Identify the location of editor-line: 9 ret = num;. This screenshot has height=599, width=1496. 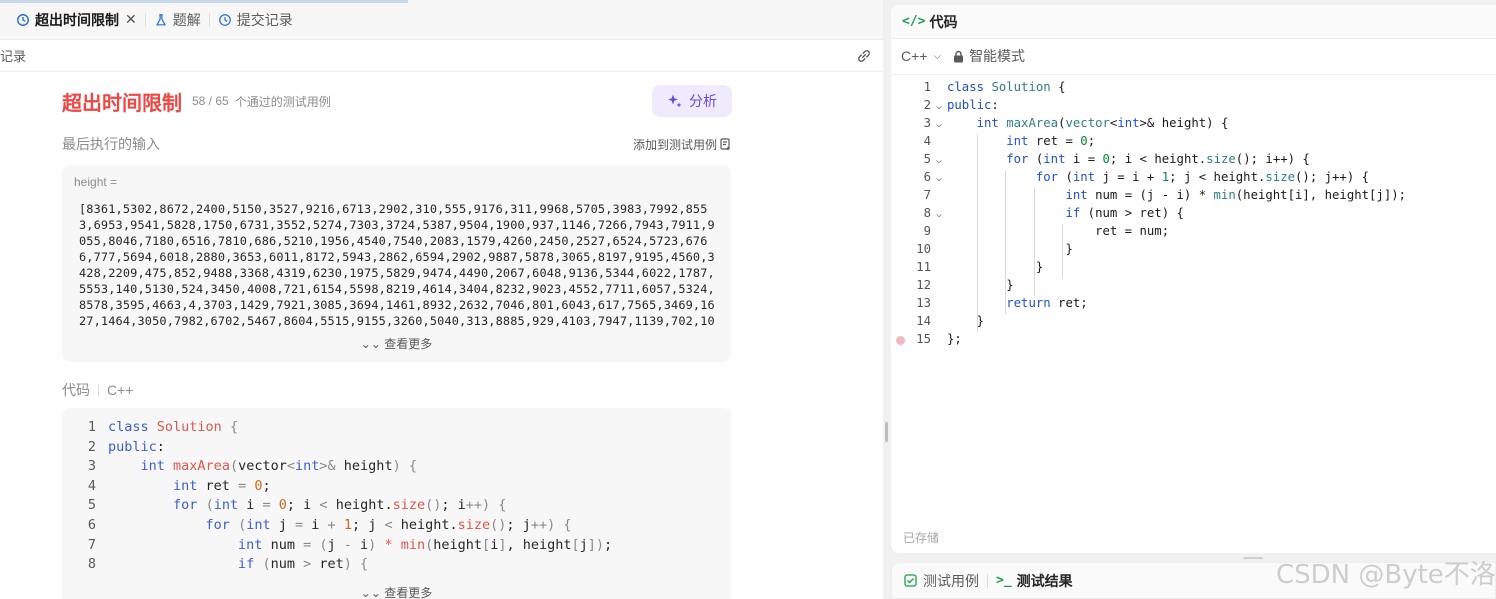
(1030, 233).